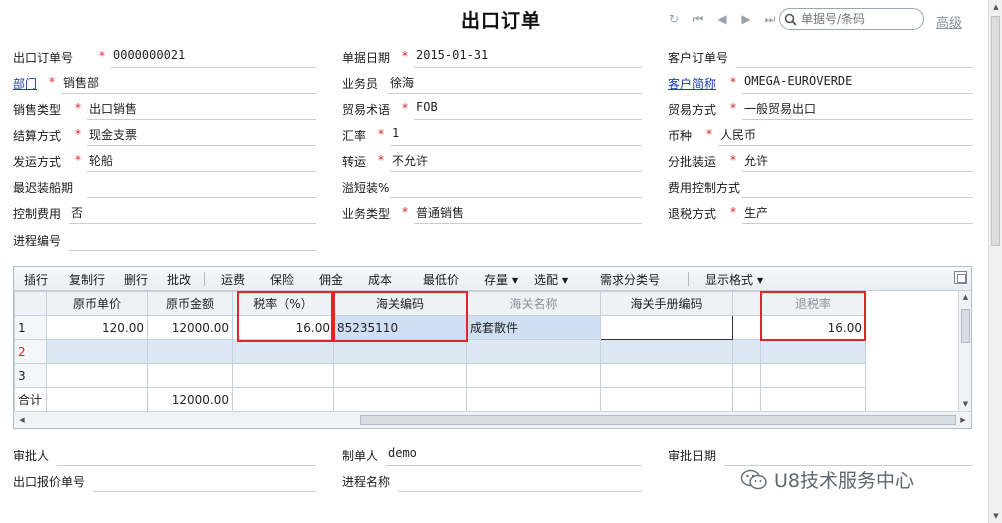  What do you see at coordinates (528, 109) in the screenshot?
I see `trade-terms-field: FOB` at bounding box center [528, 109].